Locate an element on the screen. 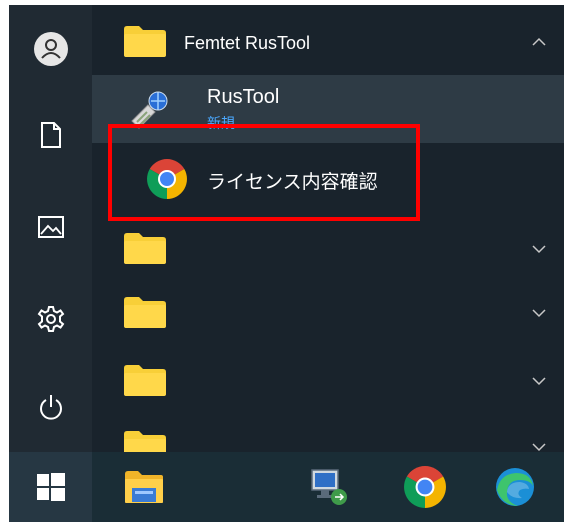  start-rail is located at coordinates (50, 228).